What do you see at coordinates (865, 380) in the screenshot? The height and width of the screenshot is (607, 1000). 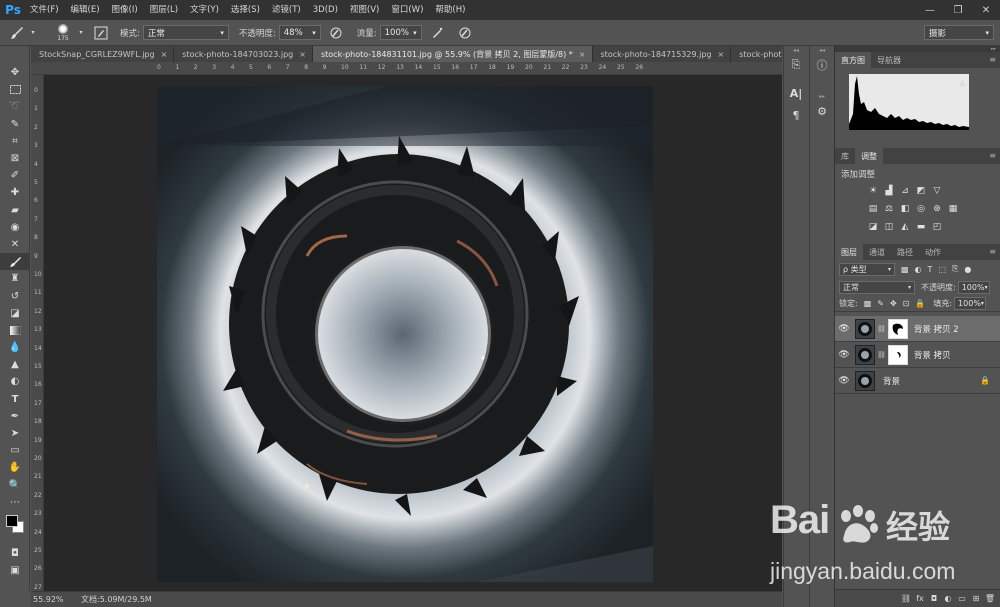 I see `layer-thumbnail` at bounding box center [865, 380].